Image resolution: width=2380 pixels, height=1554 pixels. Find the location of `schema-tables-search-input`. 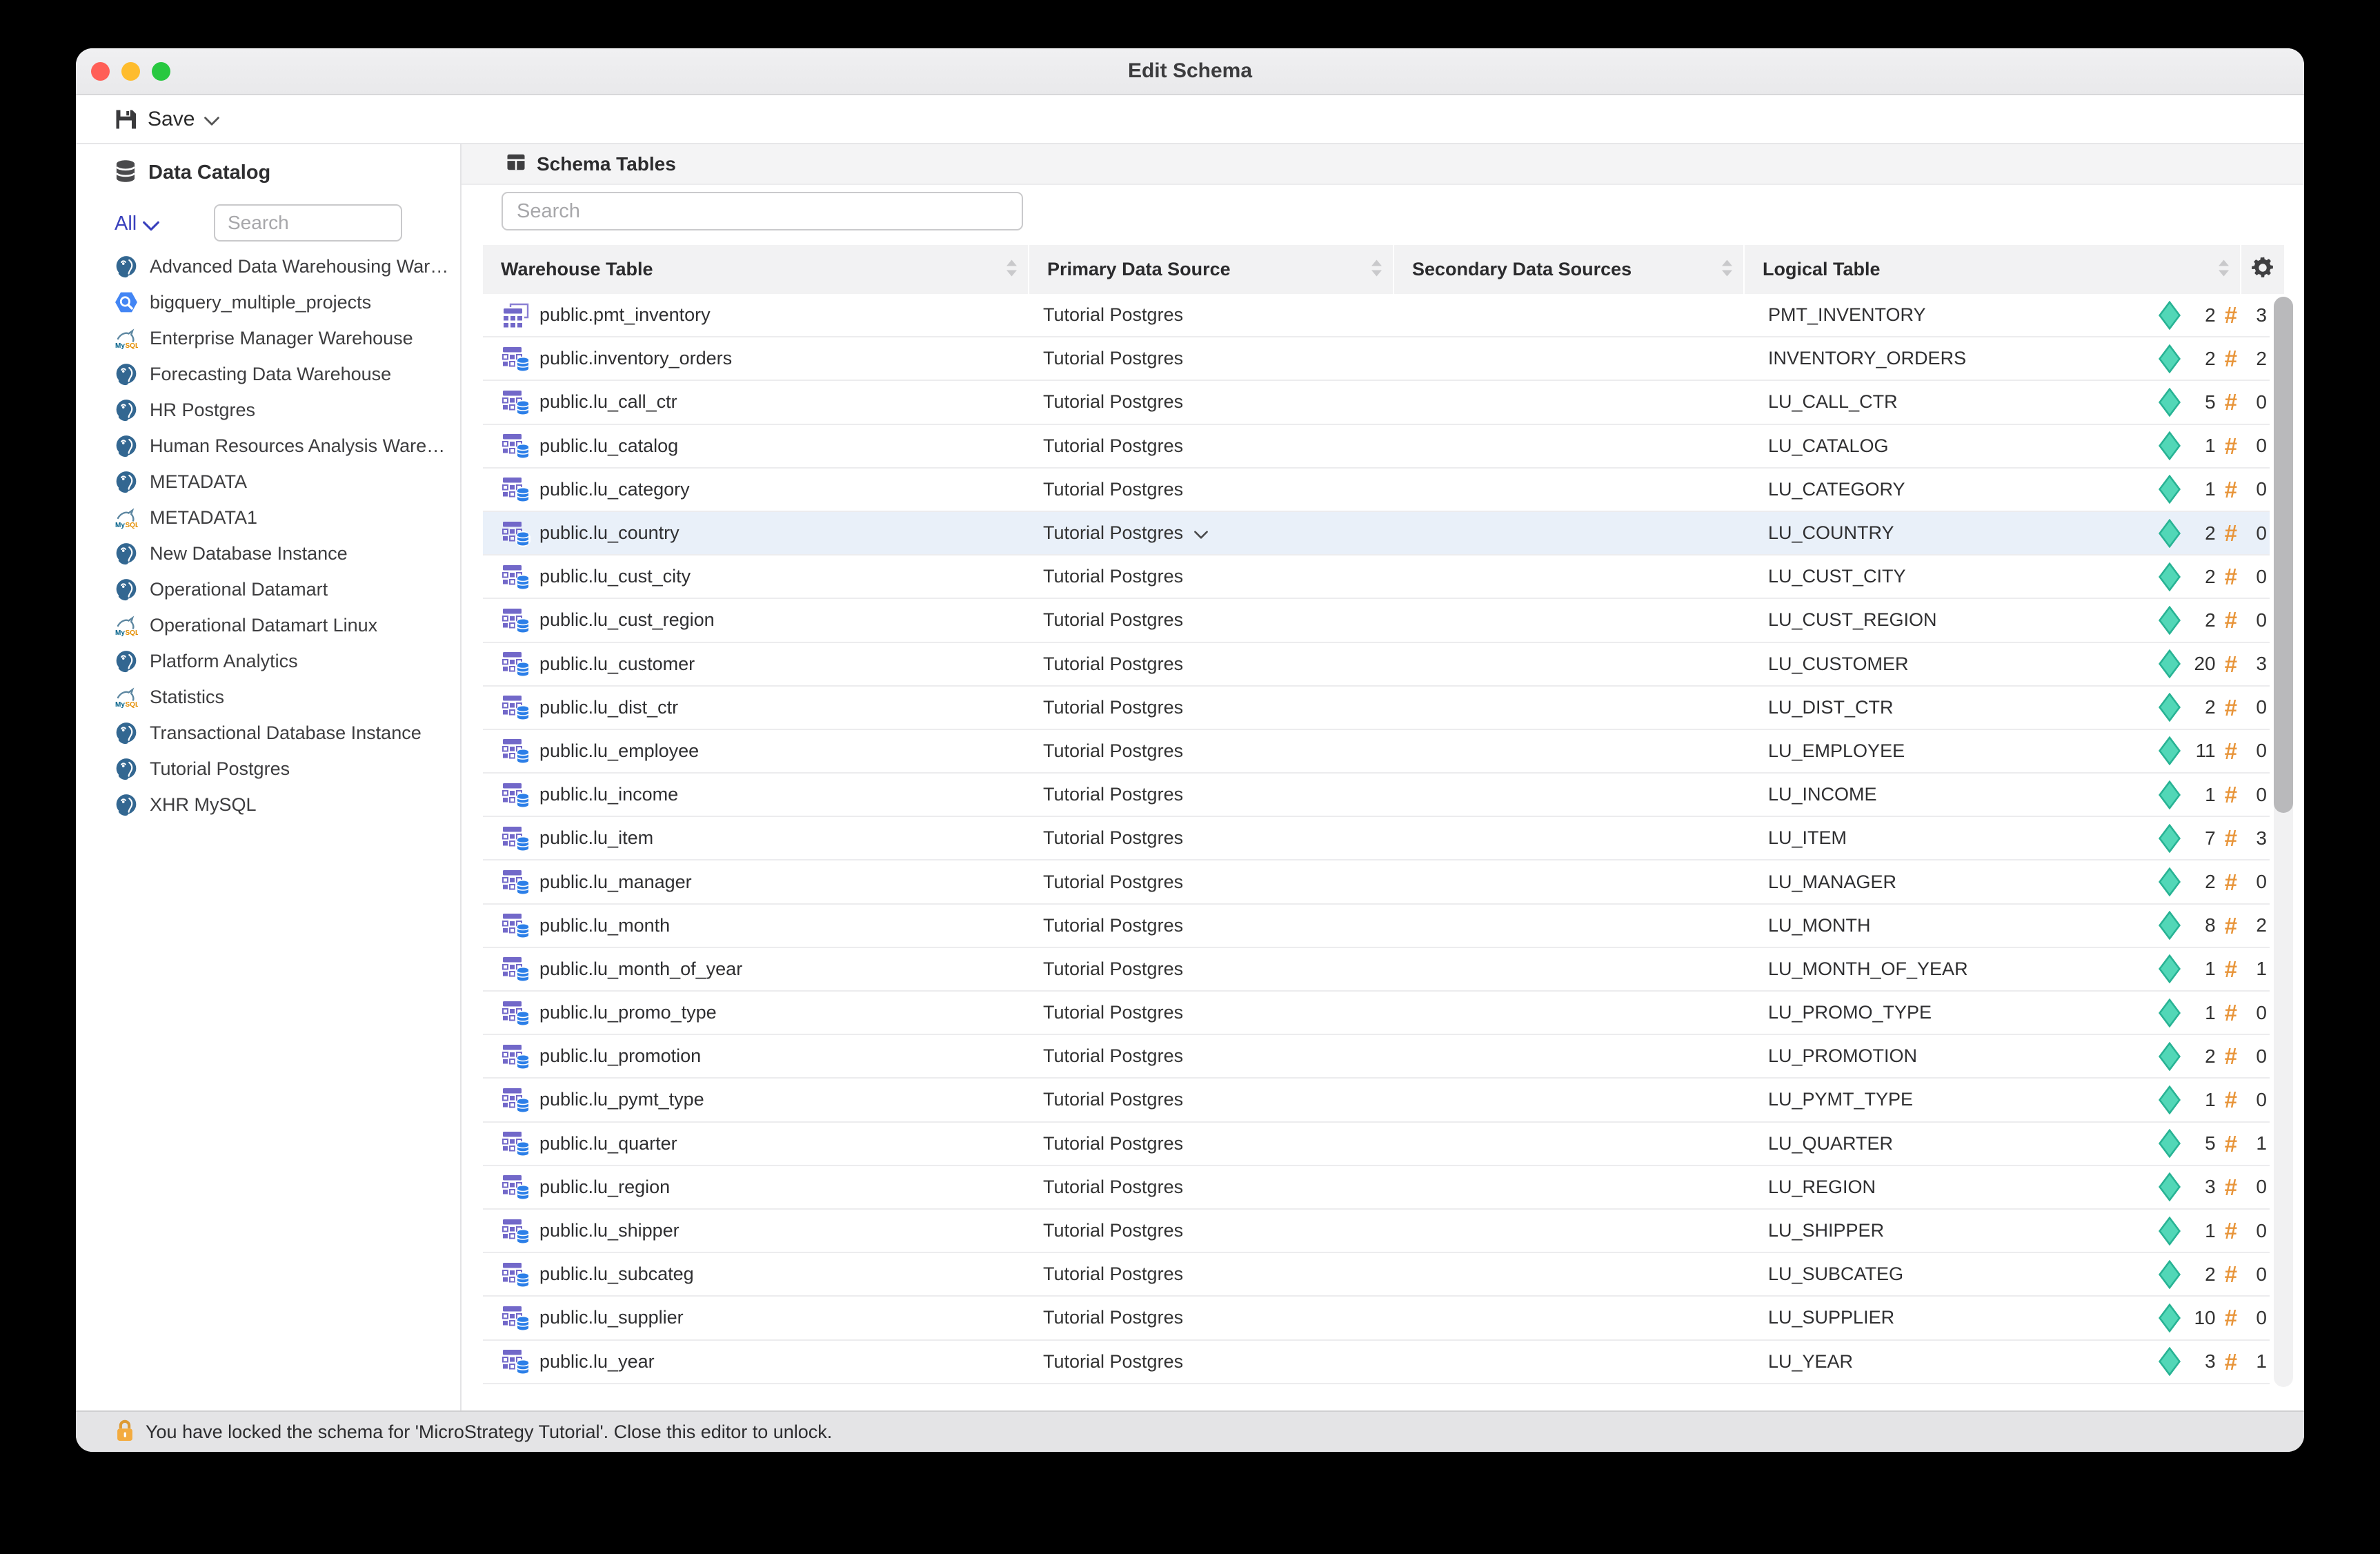

schema-tables-search-input is located at coordinates (762, 211).